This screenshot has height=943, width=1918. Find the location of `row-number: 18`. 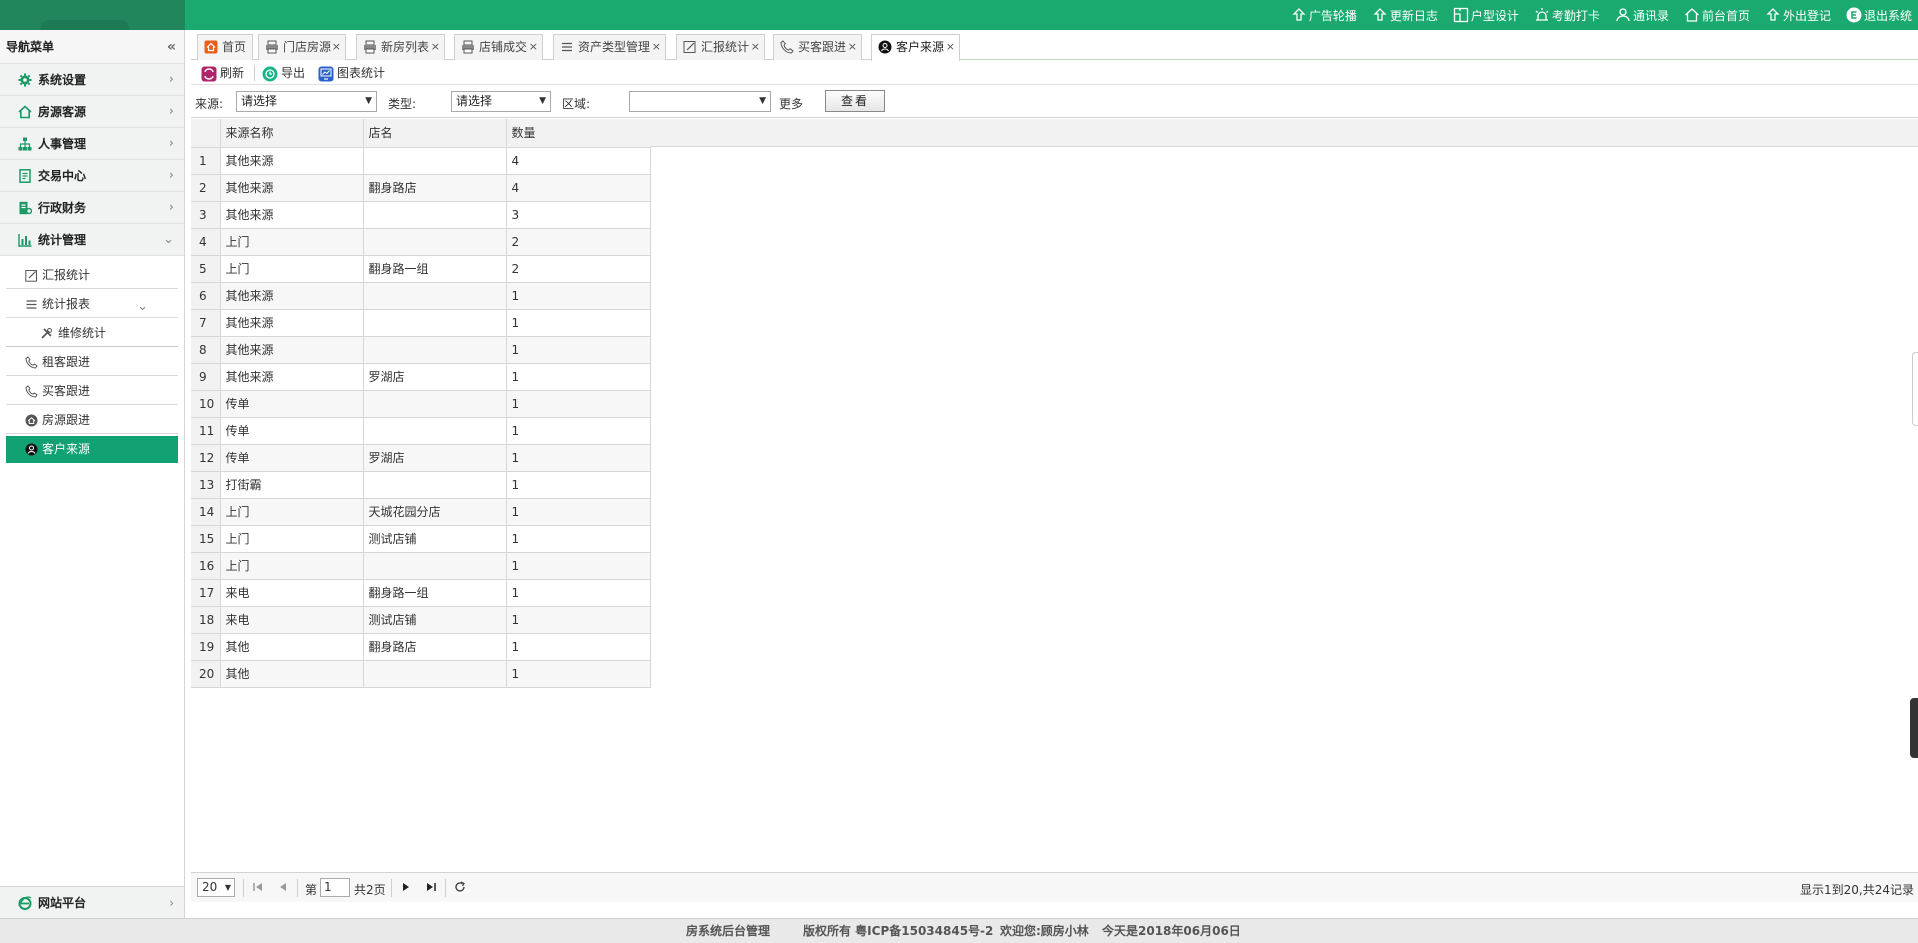

row-number: 18 is located at coordinates (206, 620).